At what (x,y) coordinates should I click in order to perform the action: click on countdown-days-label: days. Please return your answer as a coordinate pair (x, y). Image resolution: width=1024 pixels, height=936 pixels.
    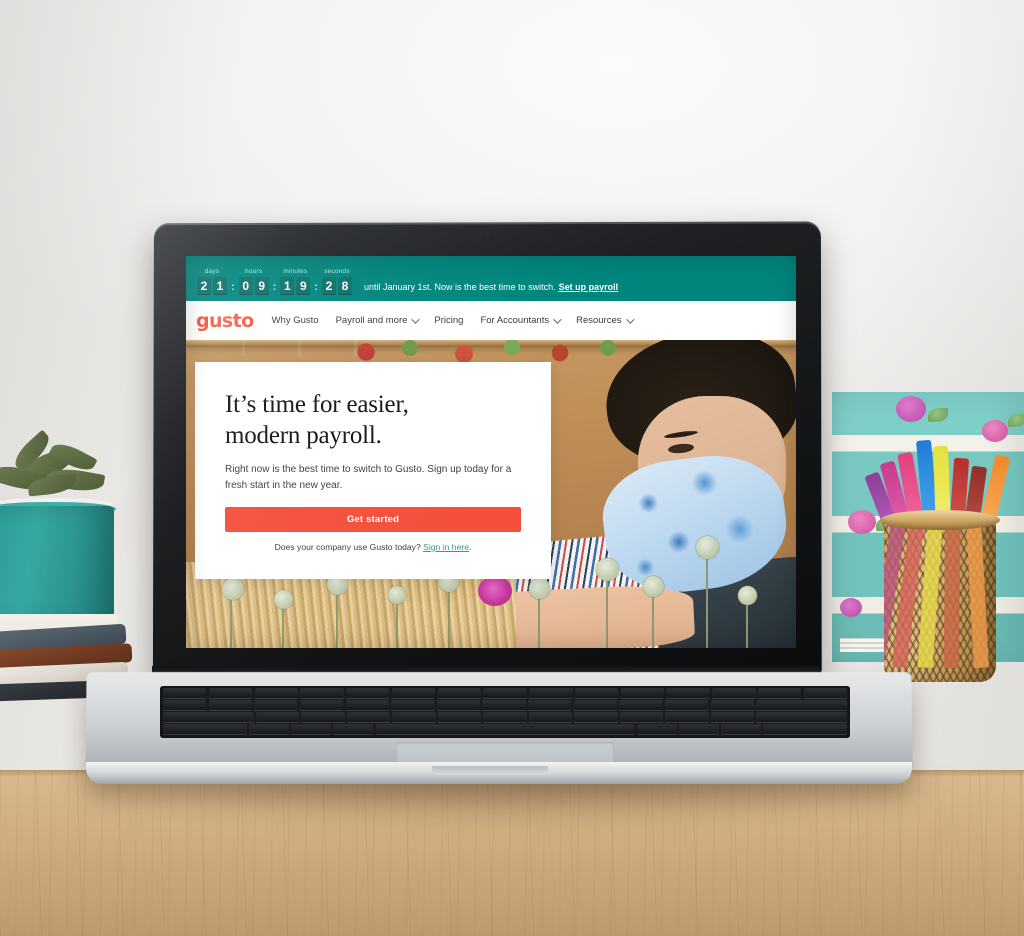
    Looking at the image, I should click on (212, 271).